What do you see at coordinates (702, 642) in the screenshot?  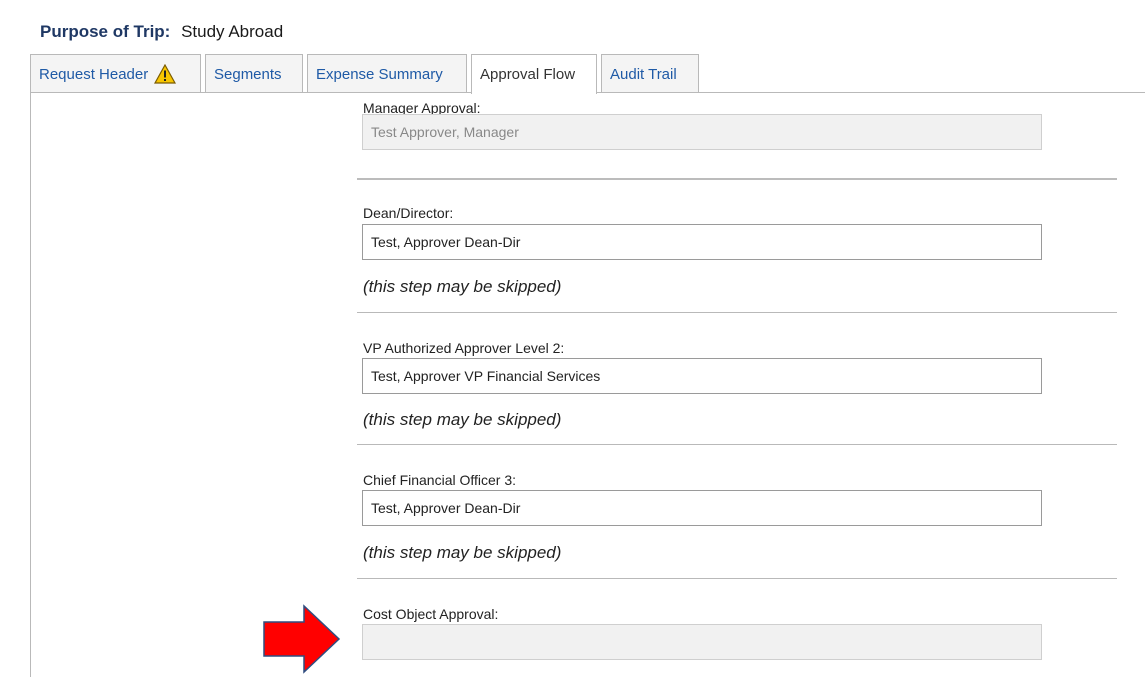 I see `cost-object-field` at bounding box center [702, 642].